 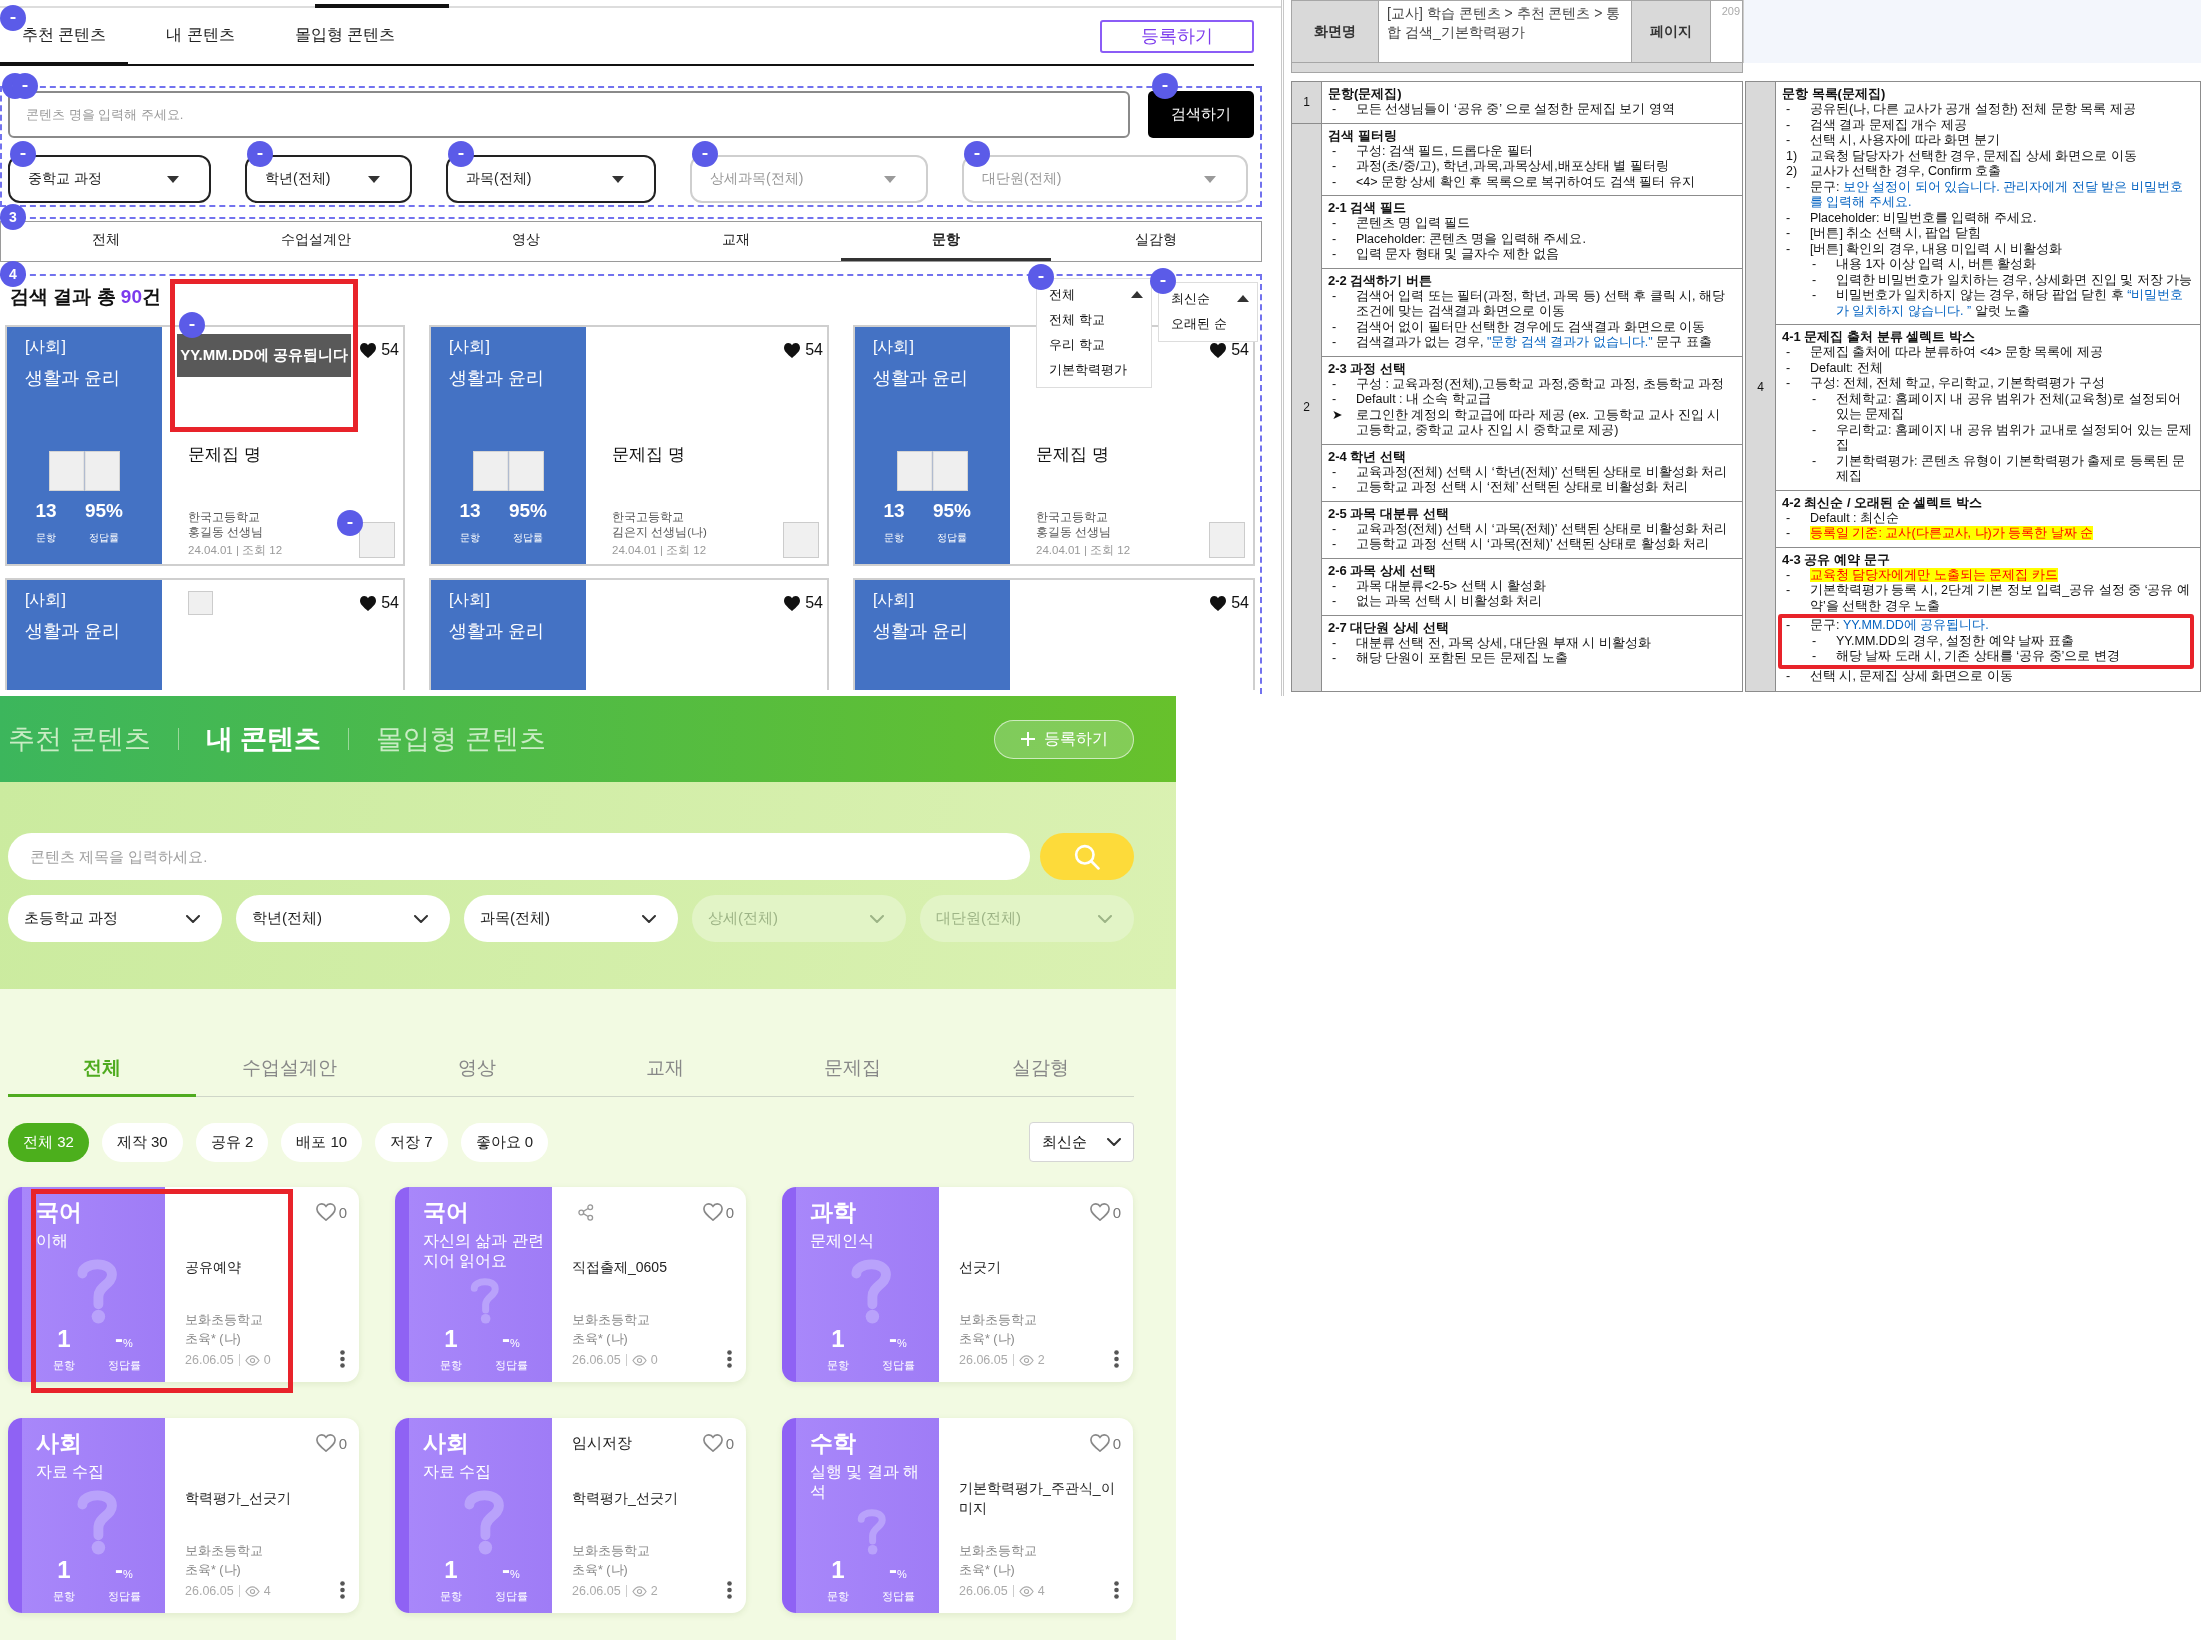 What do you see at coordinates (64, 37) in the screenshot?
I see `tab: 추천 콘텐츠` at bounding box center [64, 37].